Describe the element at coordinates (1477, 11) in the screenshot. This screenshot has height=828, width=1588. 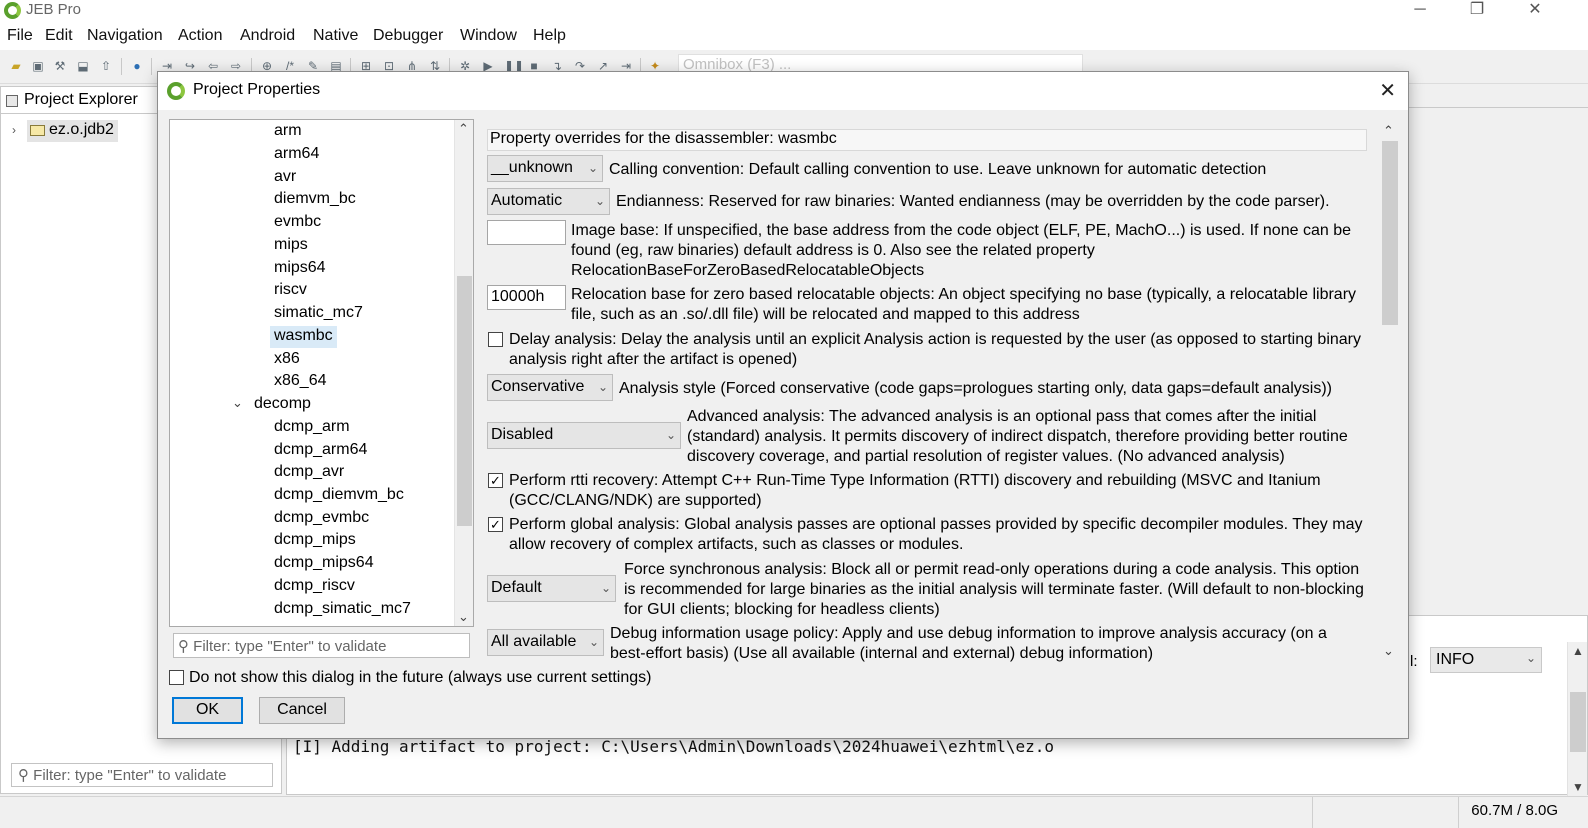
I see `restore-button: ❐` at that location.